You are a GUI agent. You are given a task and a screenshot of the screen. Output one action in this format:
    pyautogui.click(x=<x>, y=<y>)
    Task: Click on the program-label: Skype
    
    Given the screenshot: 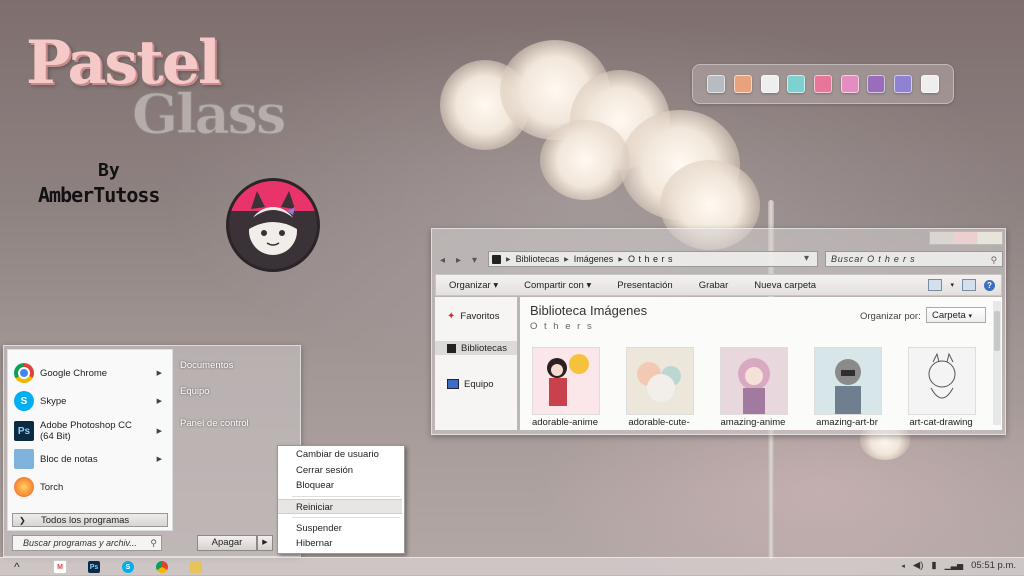 What is the action you would take?
    pyautogui.click(x=53, y=401)
    